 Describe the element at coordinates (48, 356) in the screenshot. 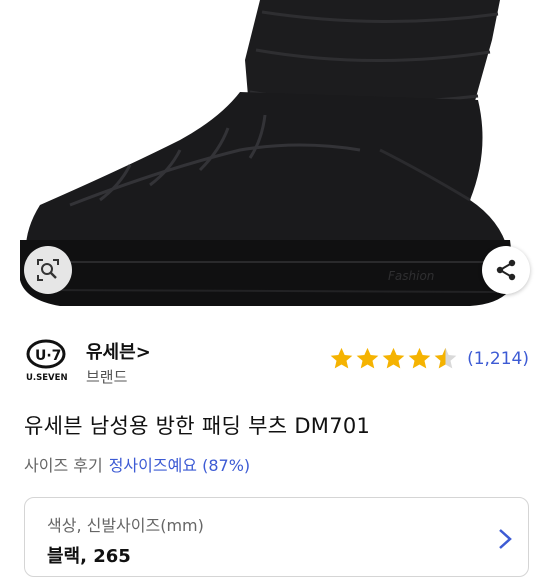

I see `logo-mark-text: U·7` at that location.